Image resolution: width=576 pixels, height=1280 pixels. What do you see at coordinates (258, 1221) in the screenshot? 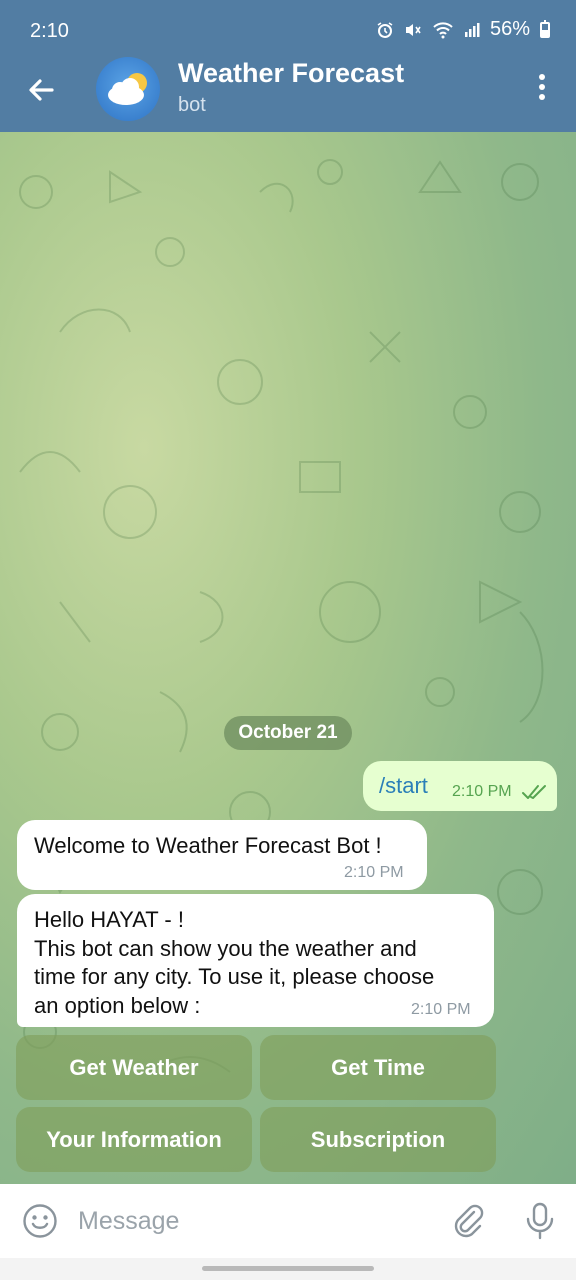
I see `message-input` at bounding box center [258, 1221].